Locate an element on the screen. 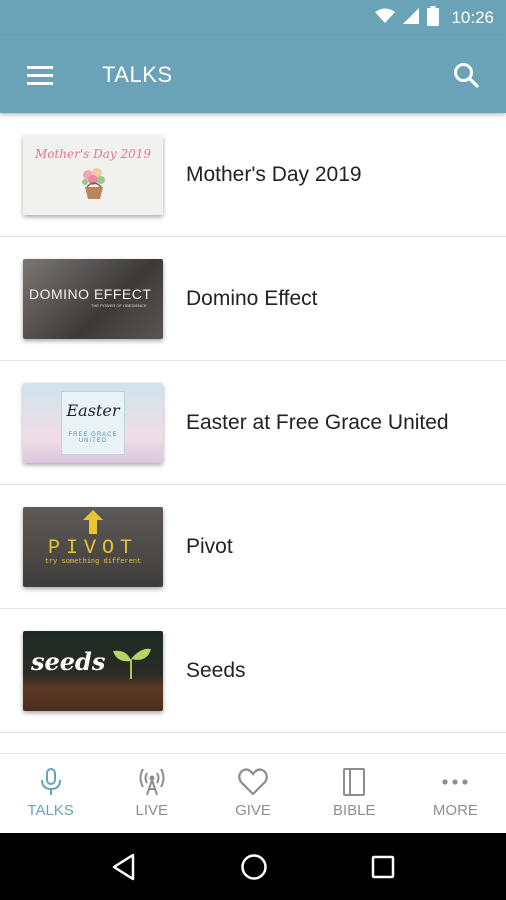 The width and height of the screenshot is (506, 900). flower-basket-image is located at coordinates (93, 183).